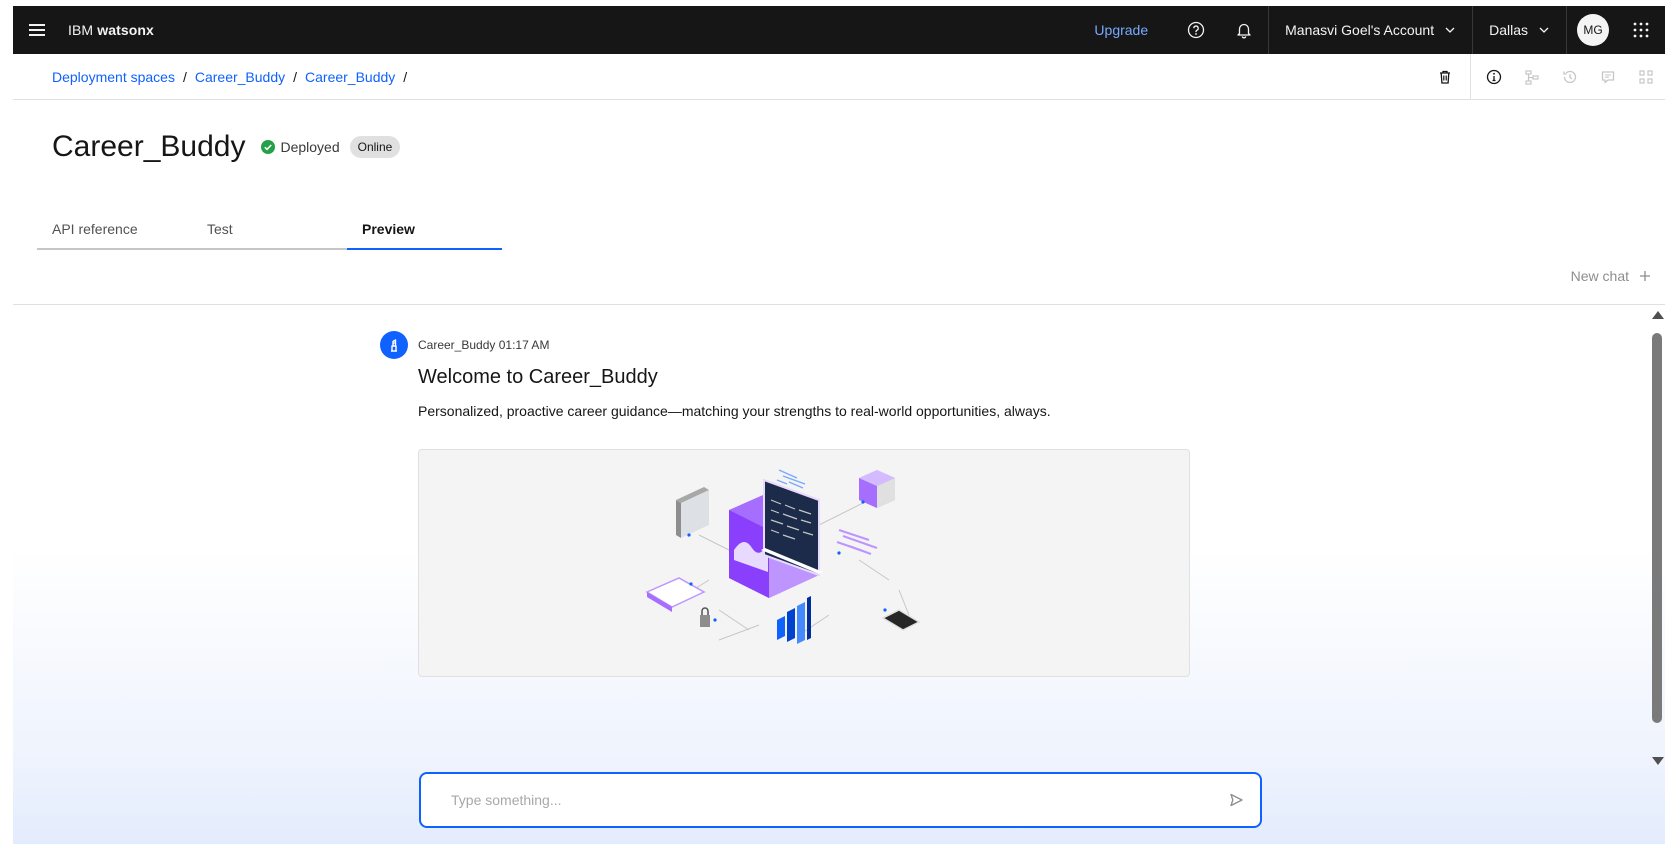 The height and width of the screenshot is (844, 1665). I want to click on status-label: Deployed, so click(310, 147).